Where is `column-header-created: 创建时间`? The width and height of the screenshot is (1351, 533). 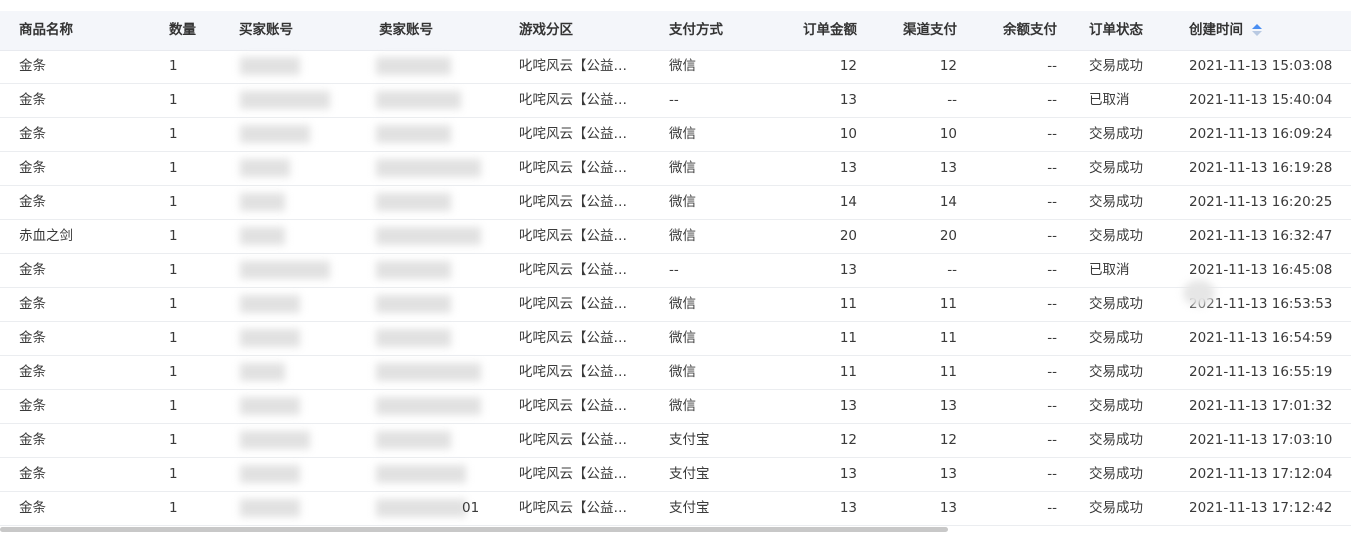 column-header-created: 创建时间 is located at coordinates (1216, 30).